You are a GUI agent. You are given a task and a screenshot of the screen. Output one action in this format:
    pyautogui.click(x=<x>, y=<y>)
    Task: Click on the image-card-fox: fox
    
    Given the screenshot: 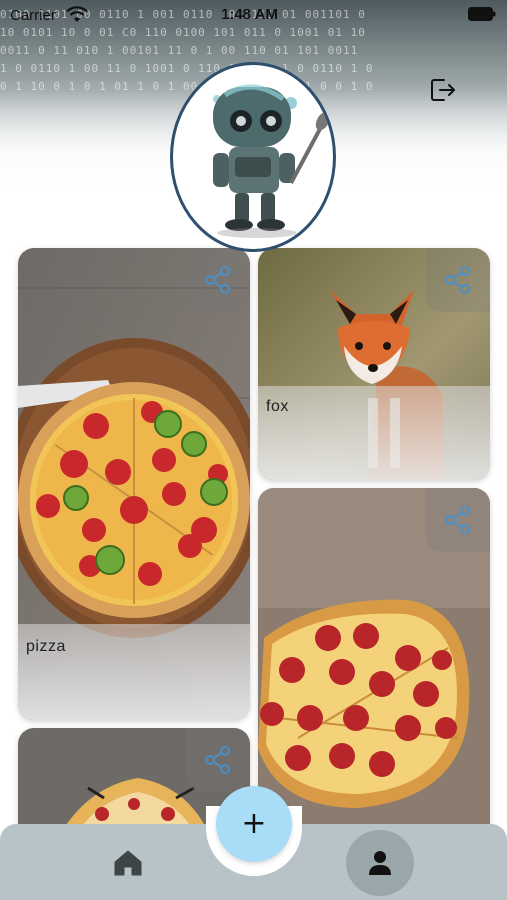 What is the action you would take?
    pyautogui.click(x=374, y=364)
    